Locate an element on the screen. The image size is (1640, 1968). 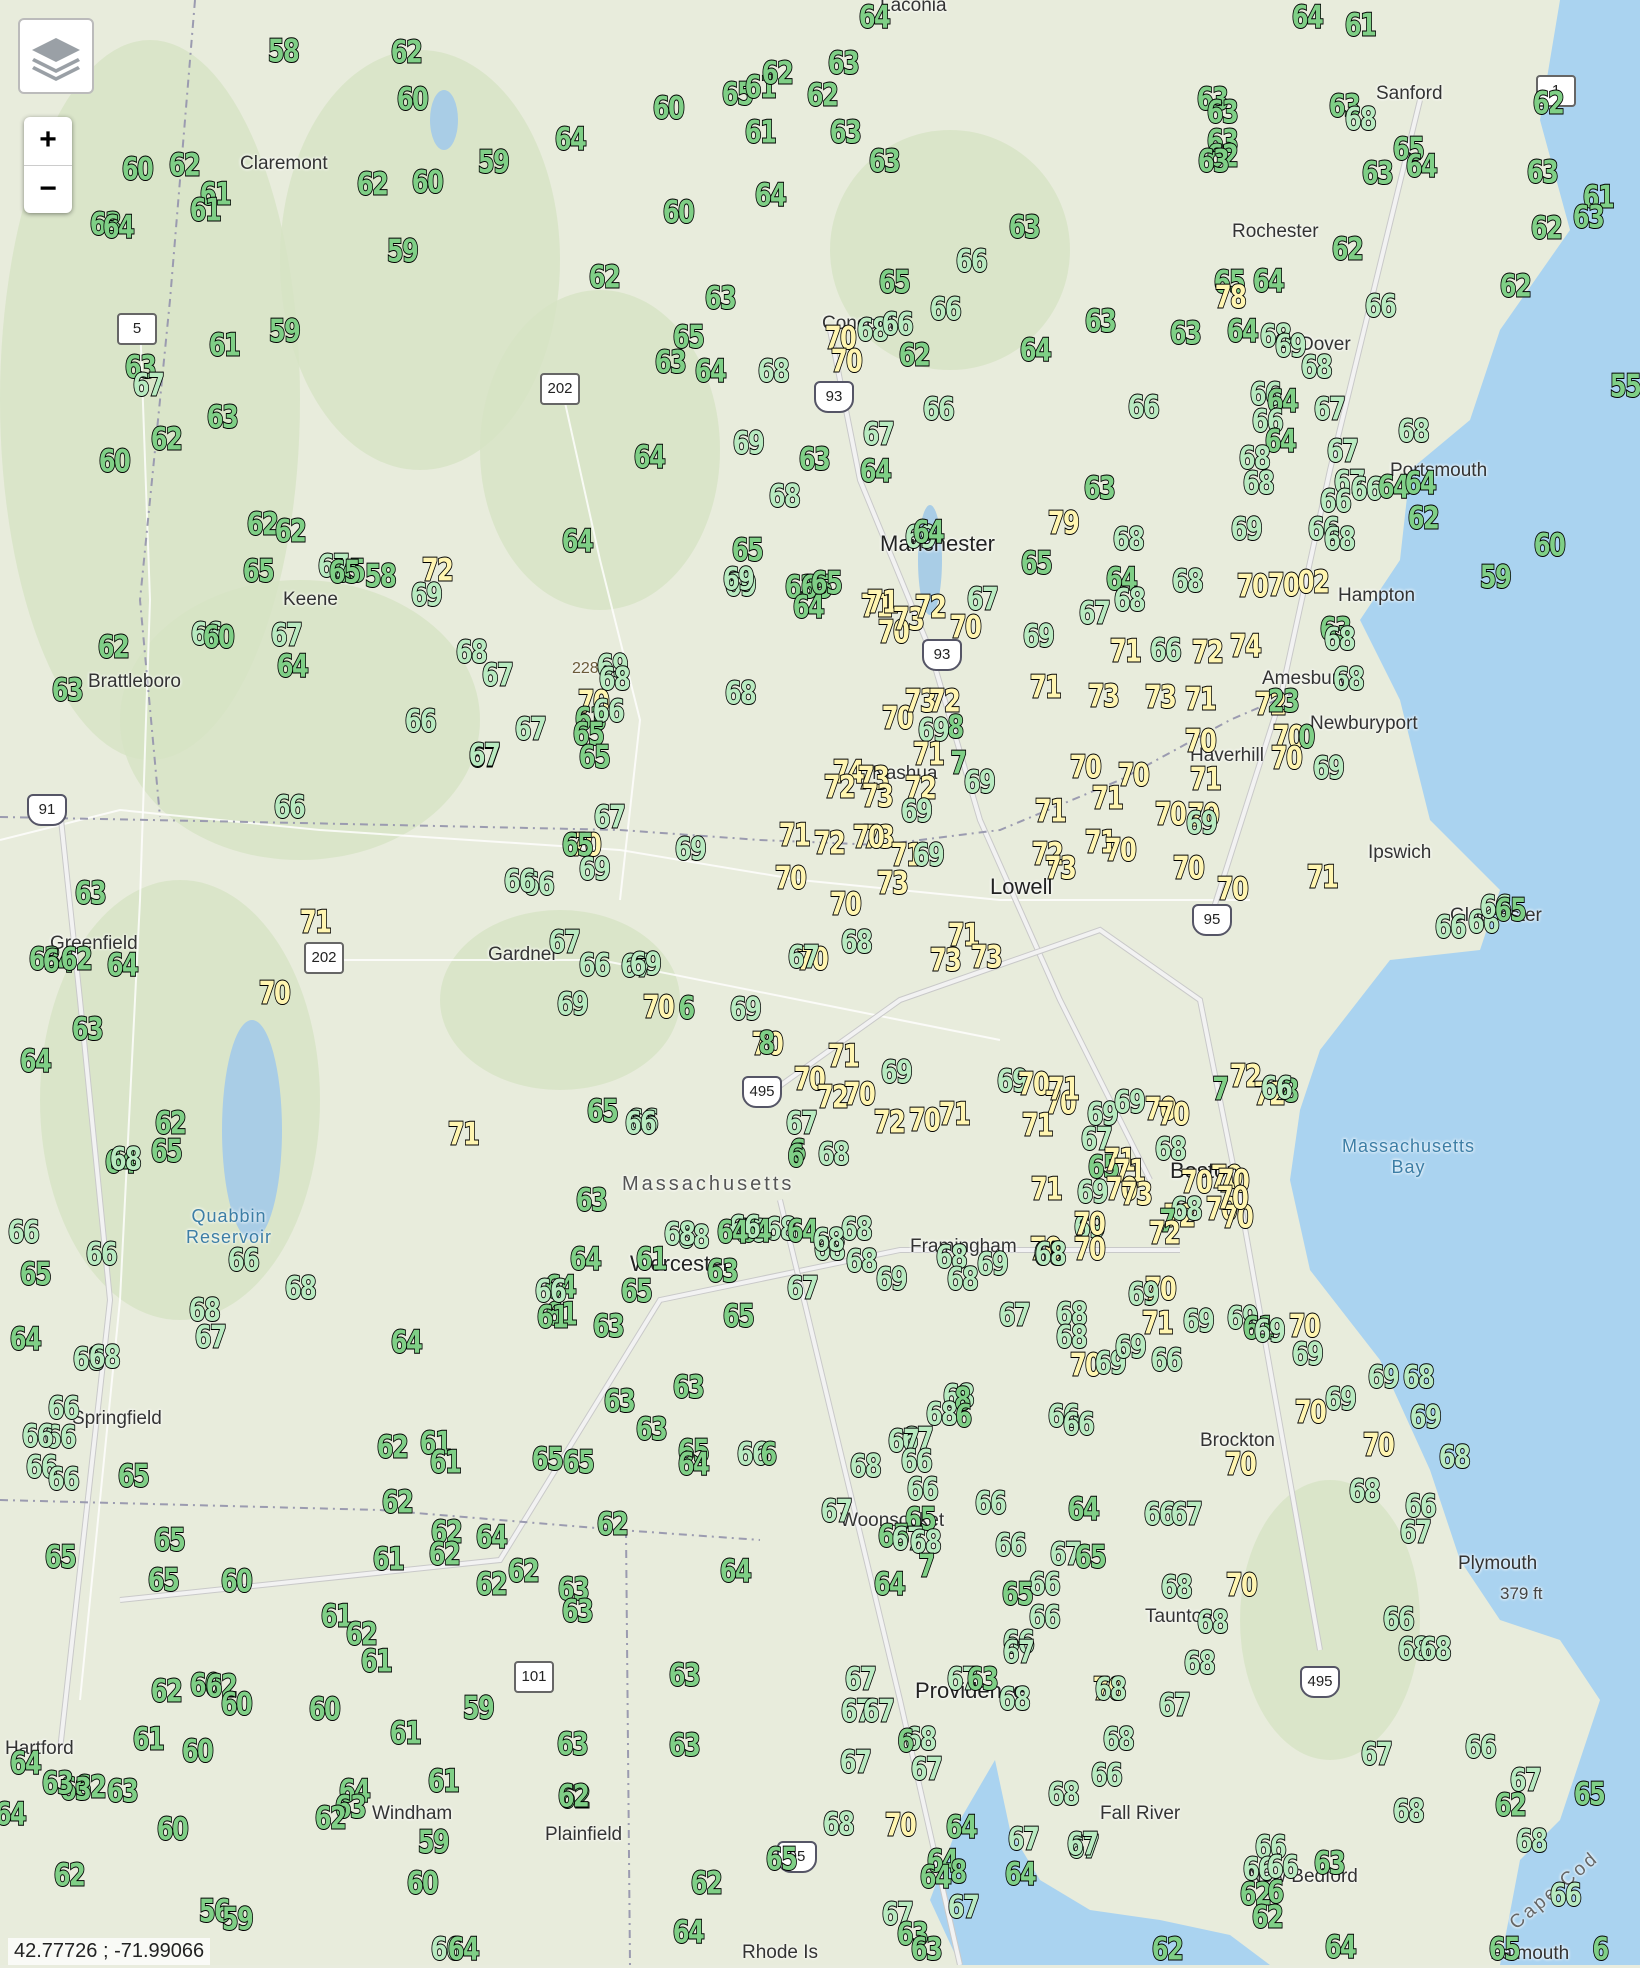
temperature-marker: 23 is located at coordinates (1284, 701).